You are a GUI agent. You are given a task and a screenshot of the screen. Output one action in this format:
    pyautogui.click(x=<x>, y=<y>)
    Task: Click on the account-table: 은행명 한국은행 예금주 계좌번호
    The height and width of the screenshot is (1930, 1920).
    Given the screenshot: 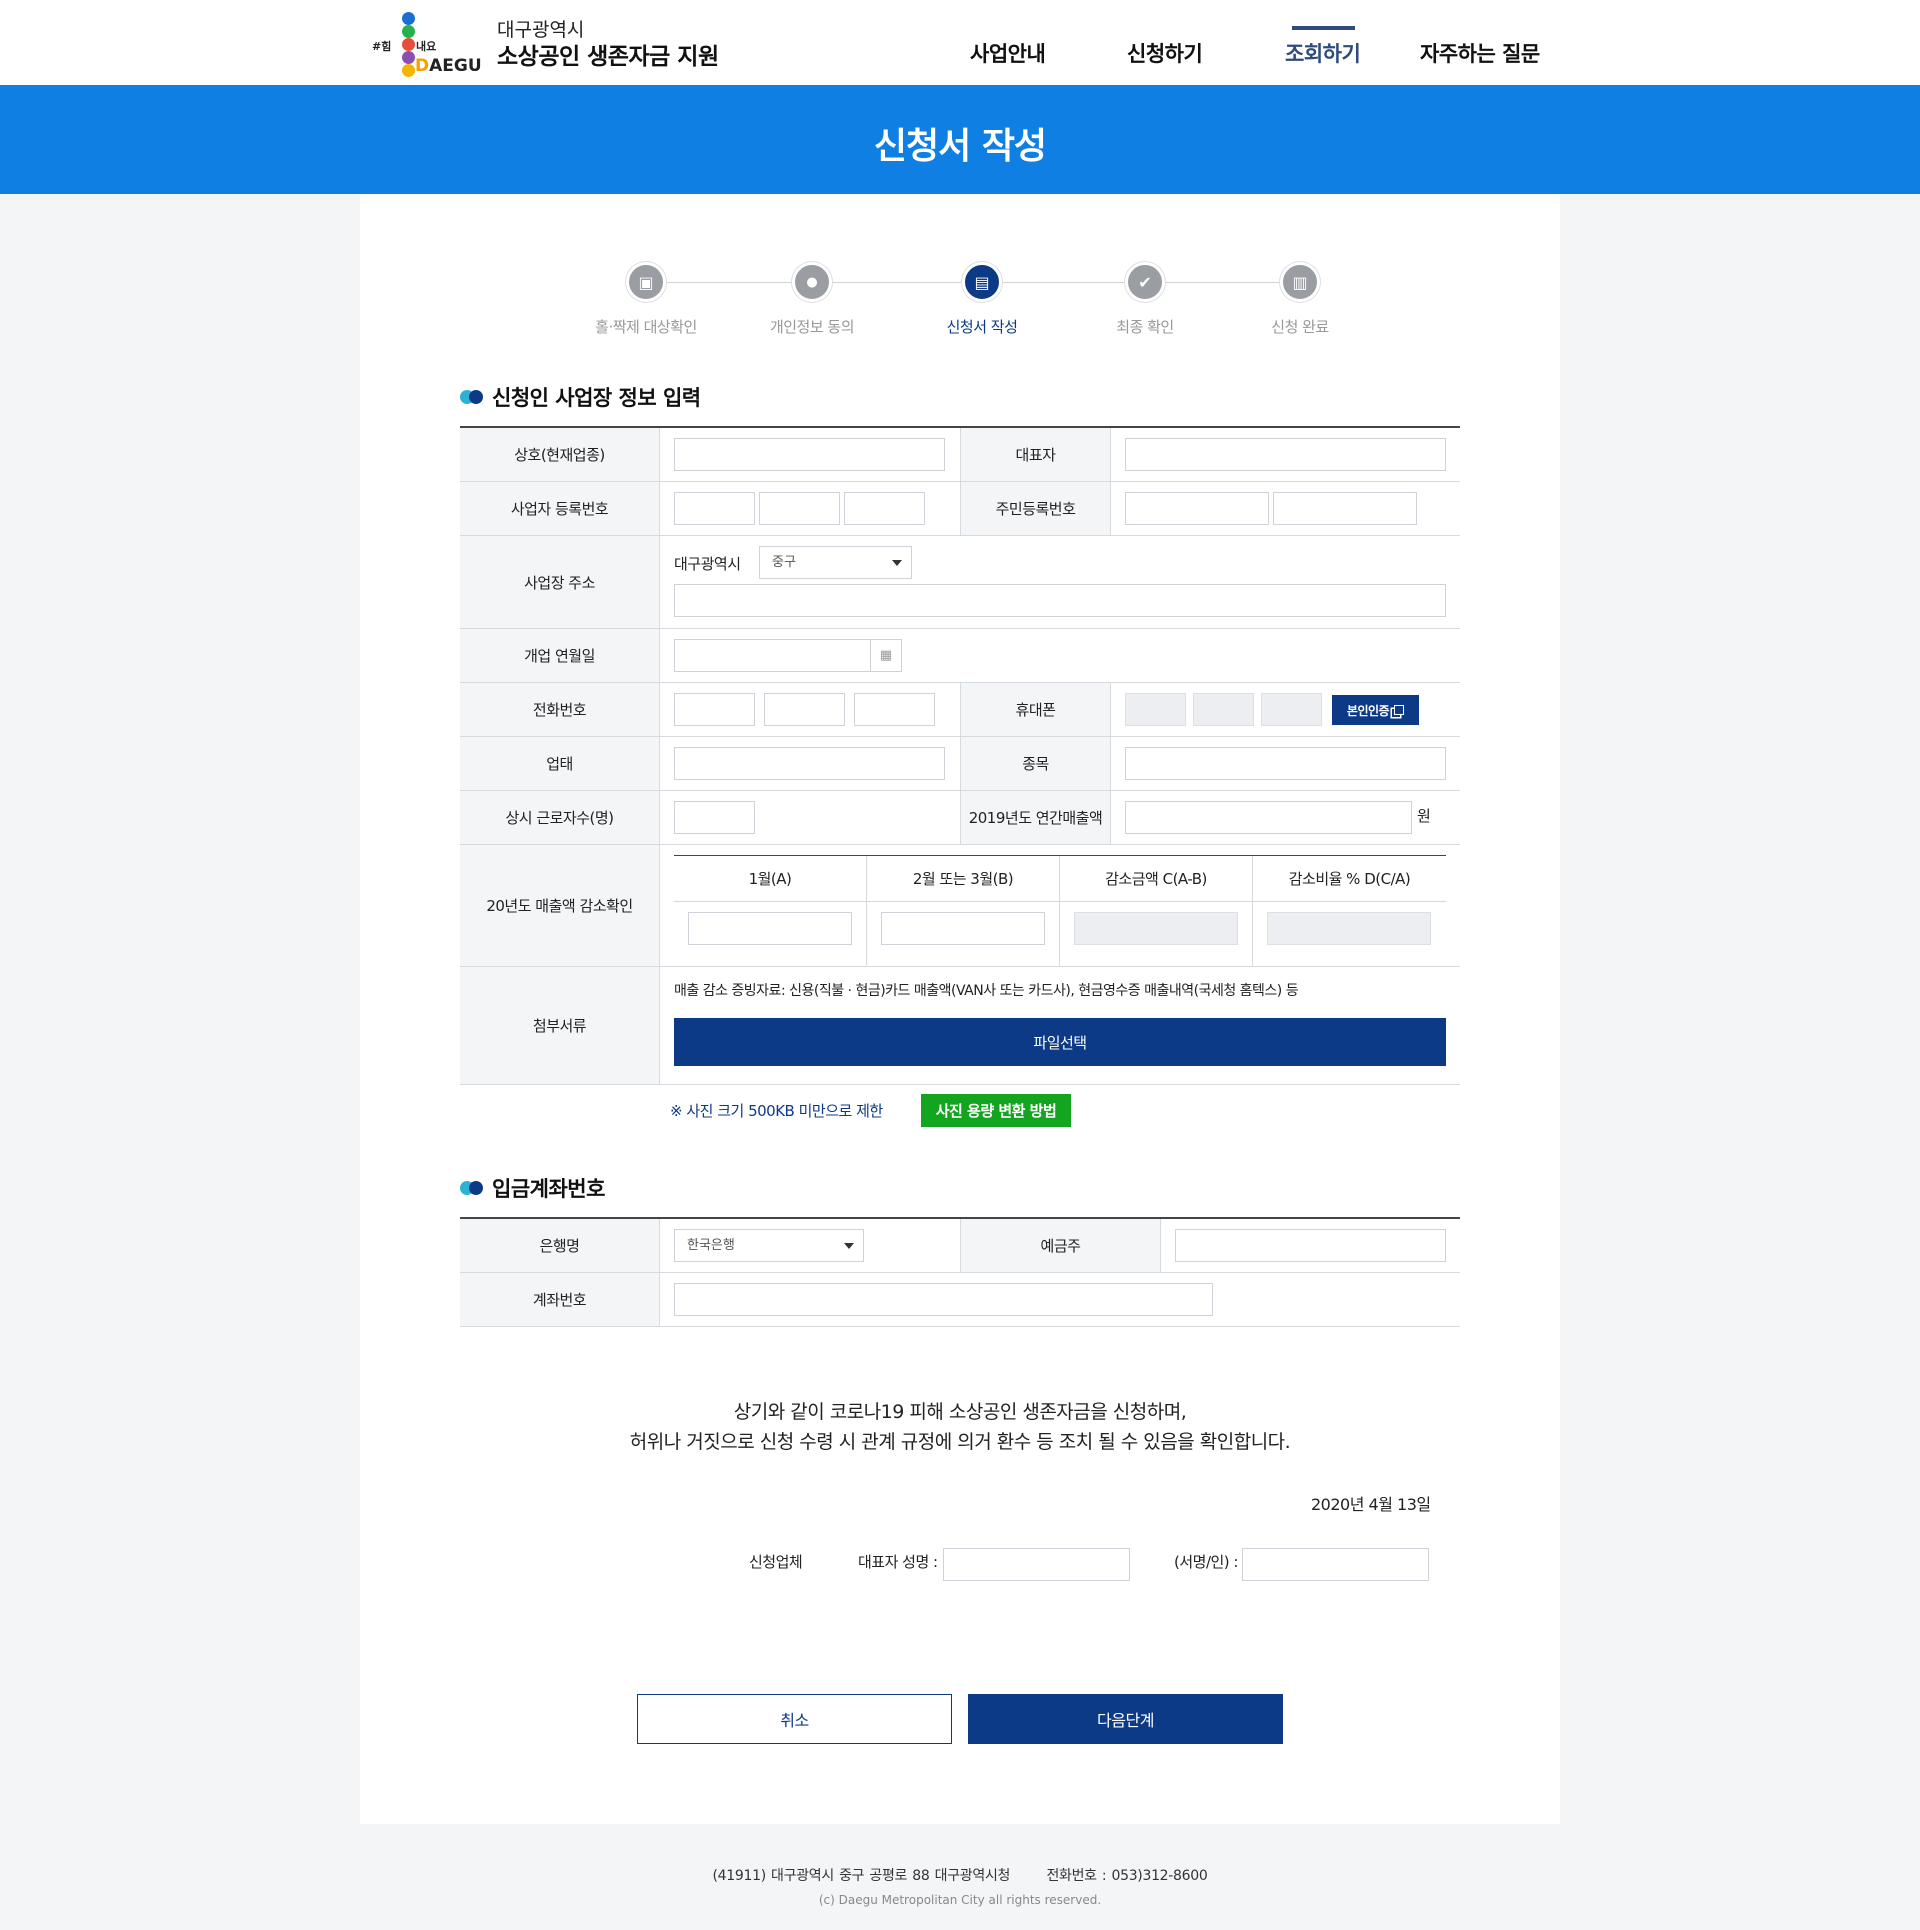 What is the action you would take?
    pyautogui.click(x=960, y=1272)
    